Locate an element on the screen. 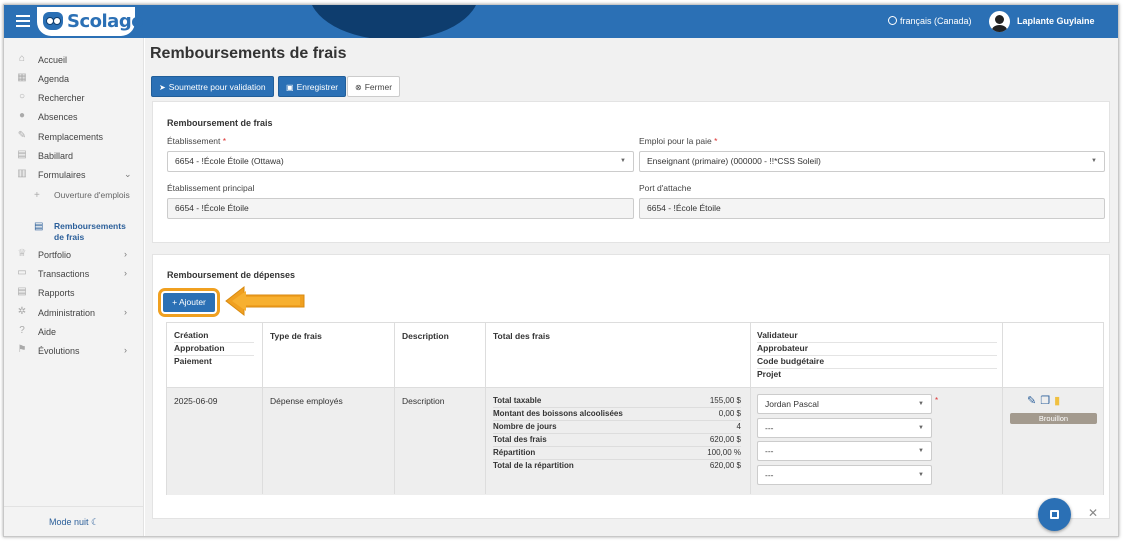 Image resolution: width=1126 pixels, height=542 pixels. sidebar-item-label: Agenda is located at coordinates (54, 79).